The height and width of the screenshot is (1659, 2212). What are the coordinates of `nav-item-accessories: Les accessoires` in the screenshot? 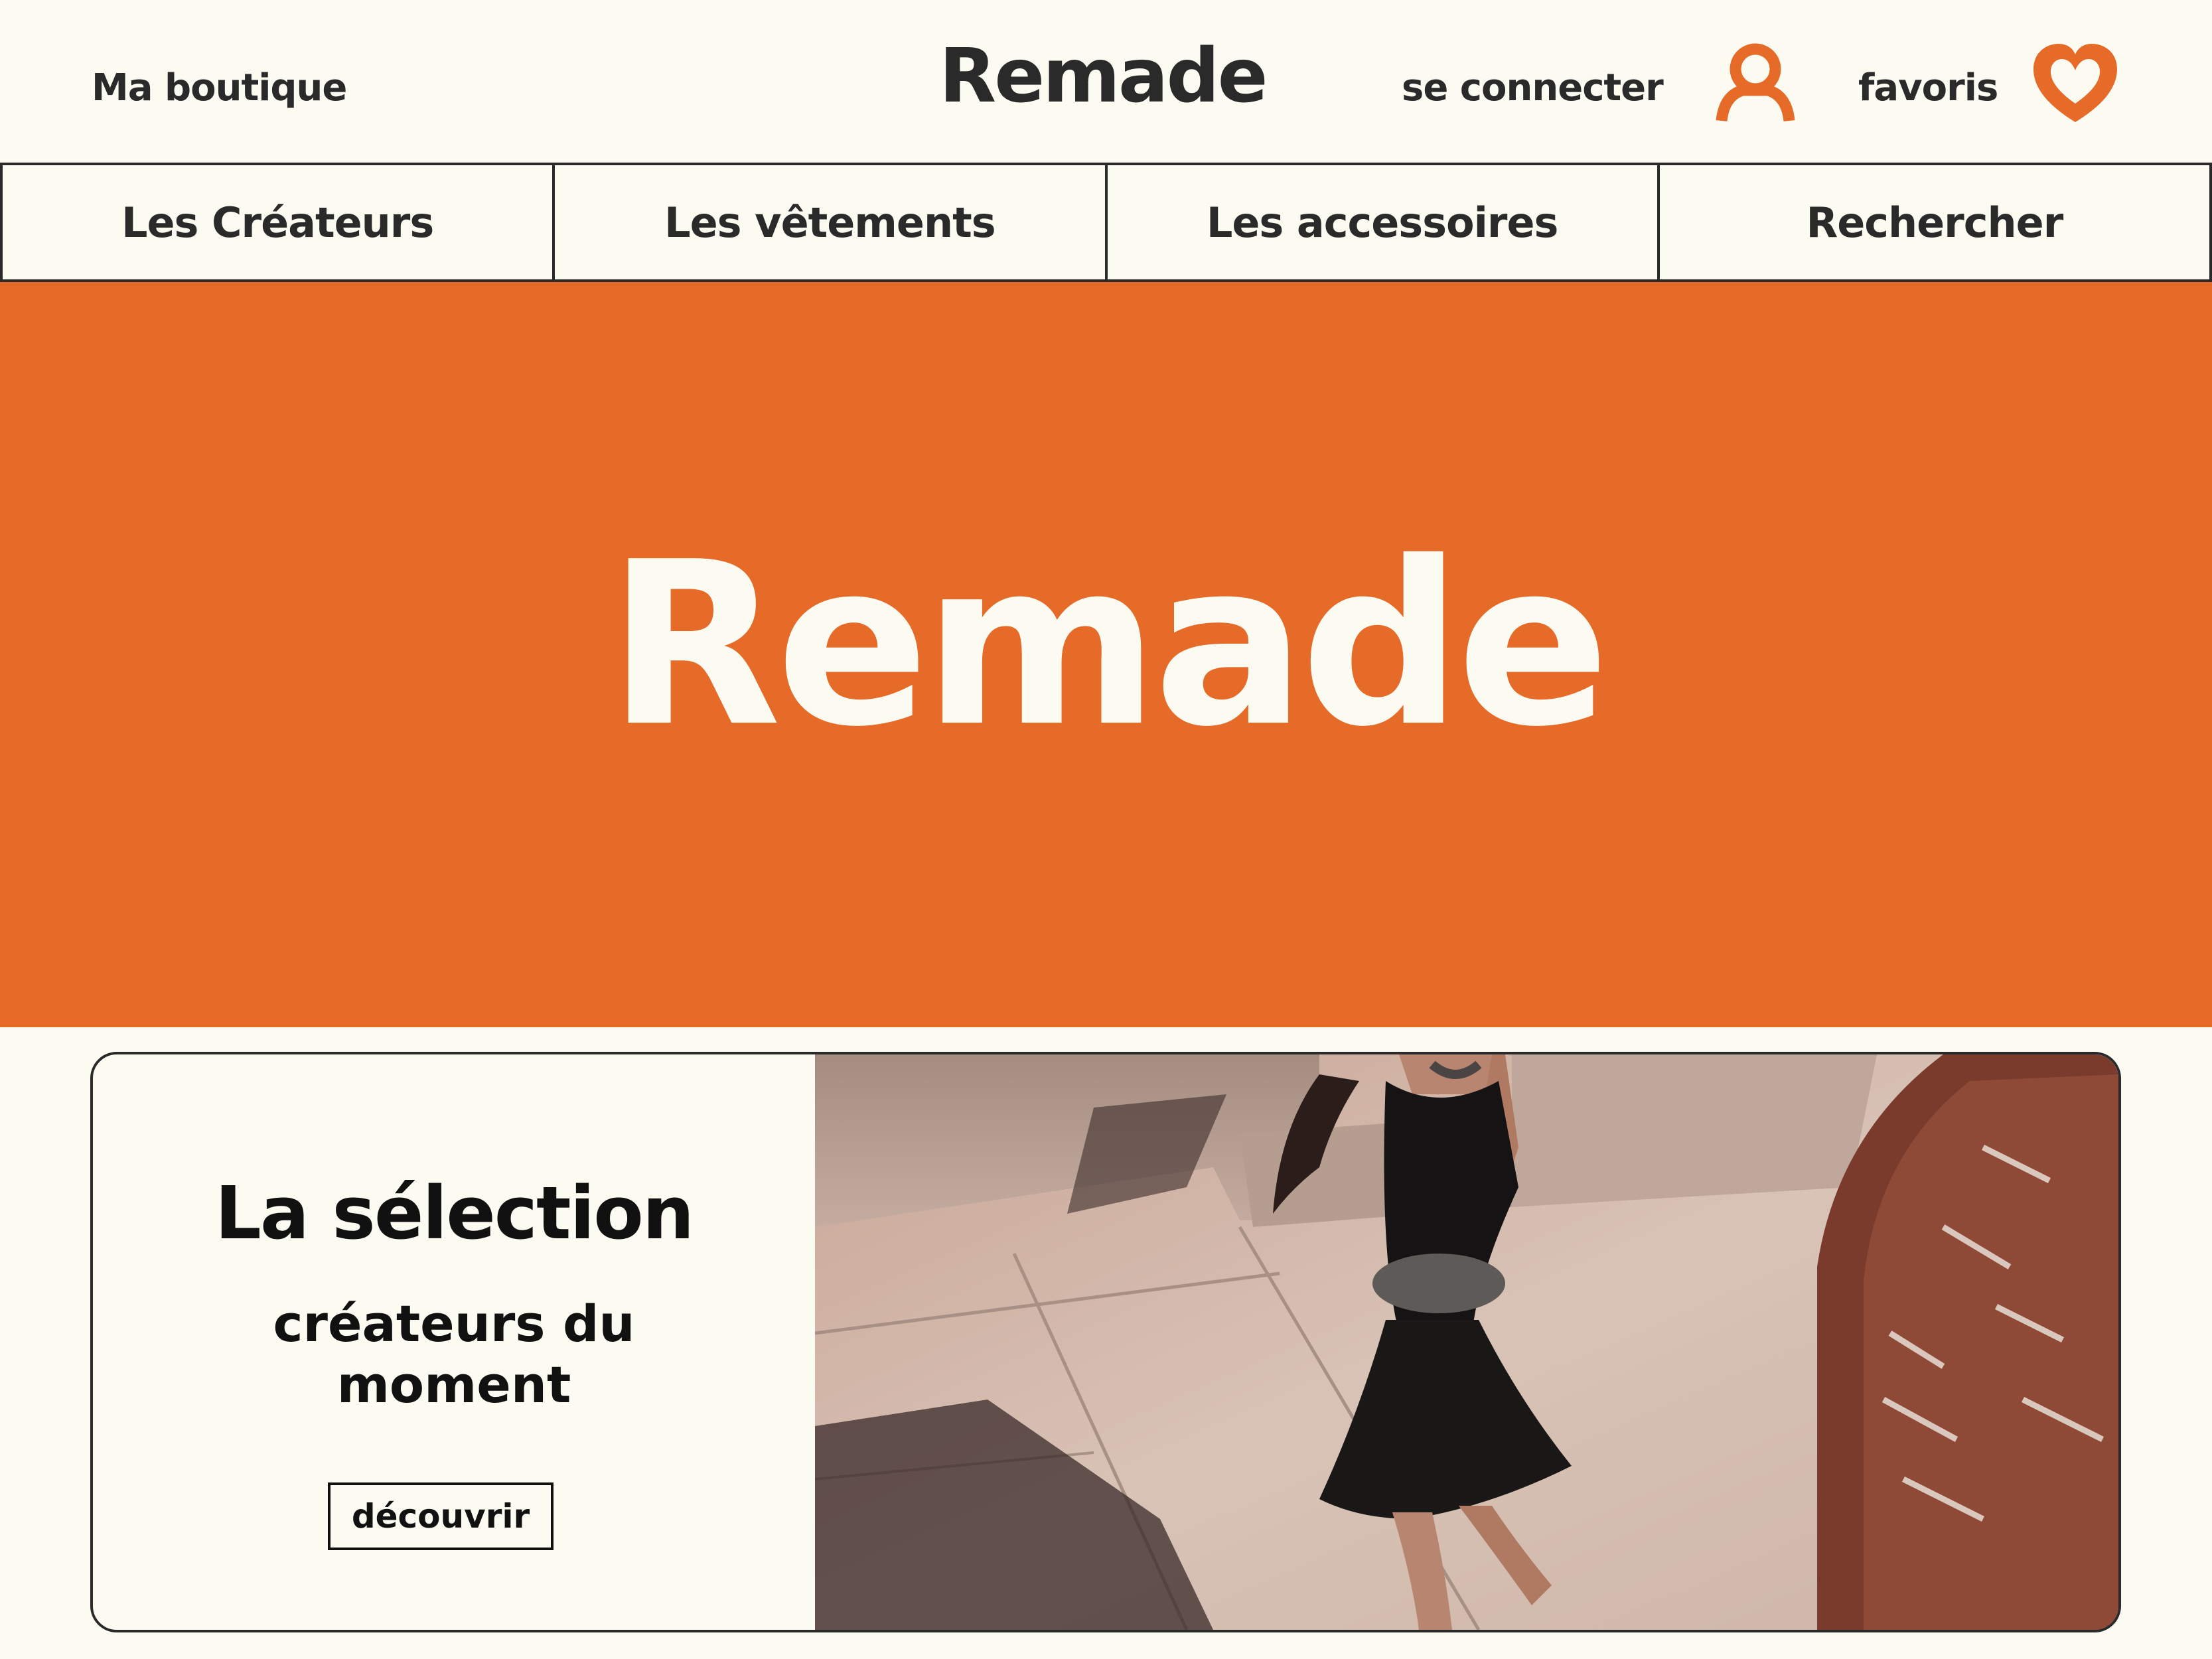 It's located at (1380, 222).